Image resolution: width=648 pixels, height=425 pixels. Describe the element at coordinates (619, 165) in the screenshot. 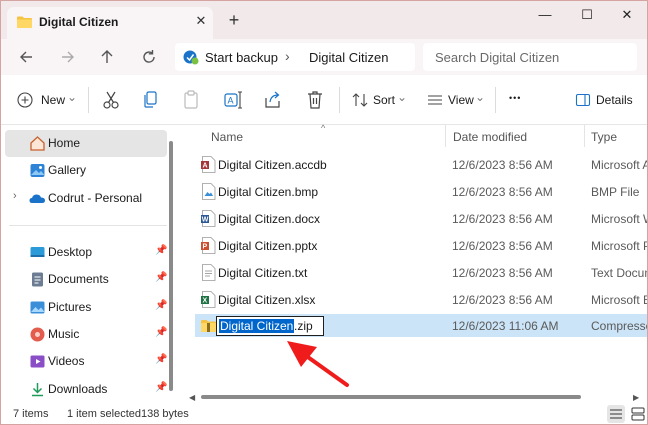

I see `file-type: Microsoft Ac` at that location.